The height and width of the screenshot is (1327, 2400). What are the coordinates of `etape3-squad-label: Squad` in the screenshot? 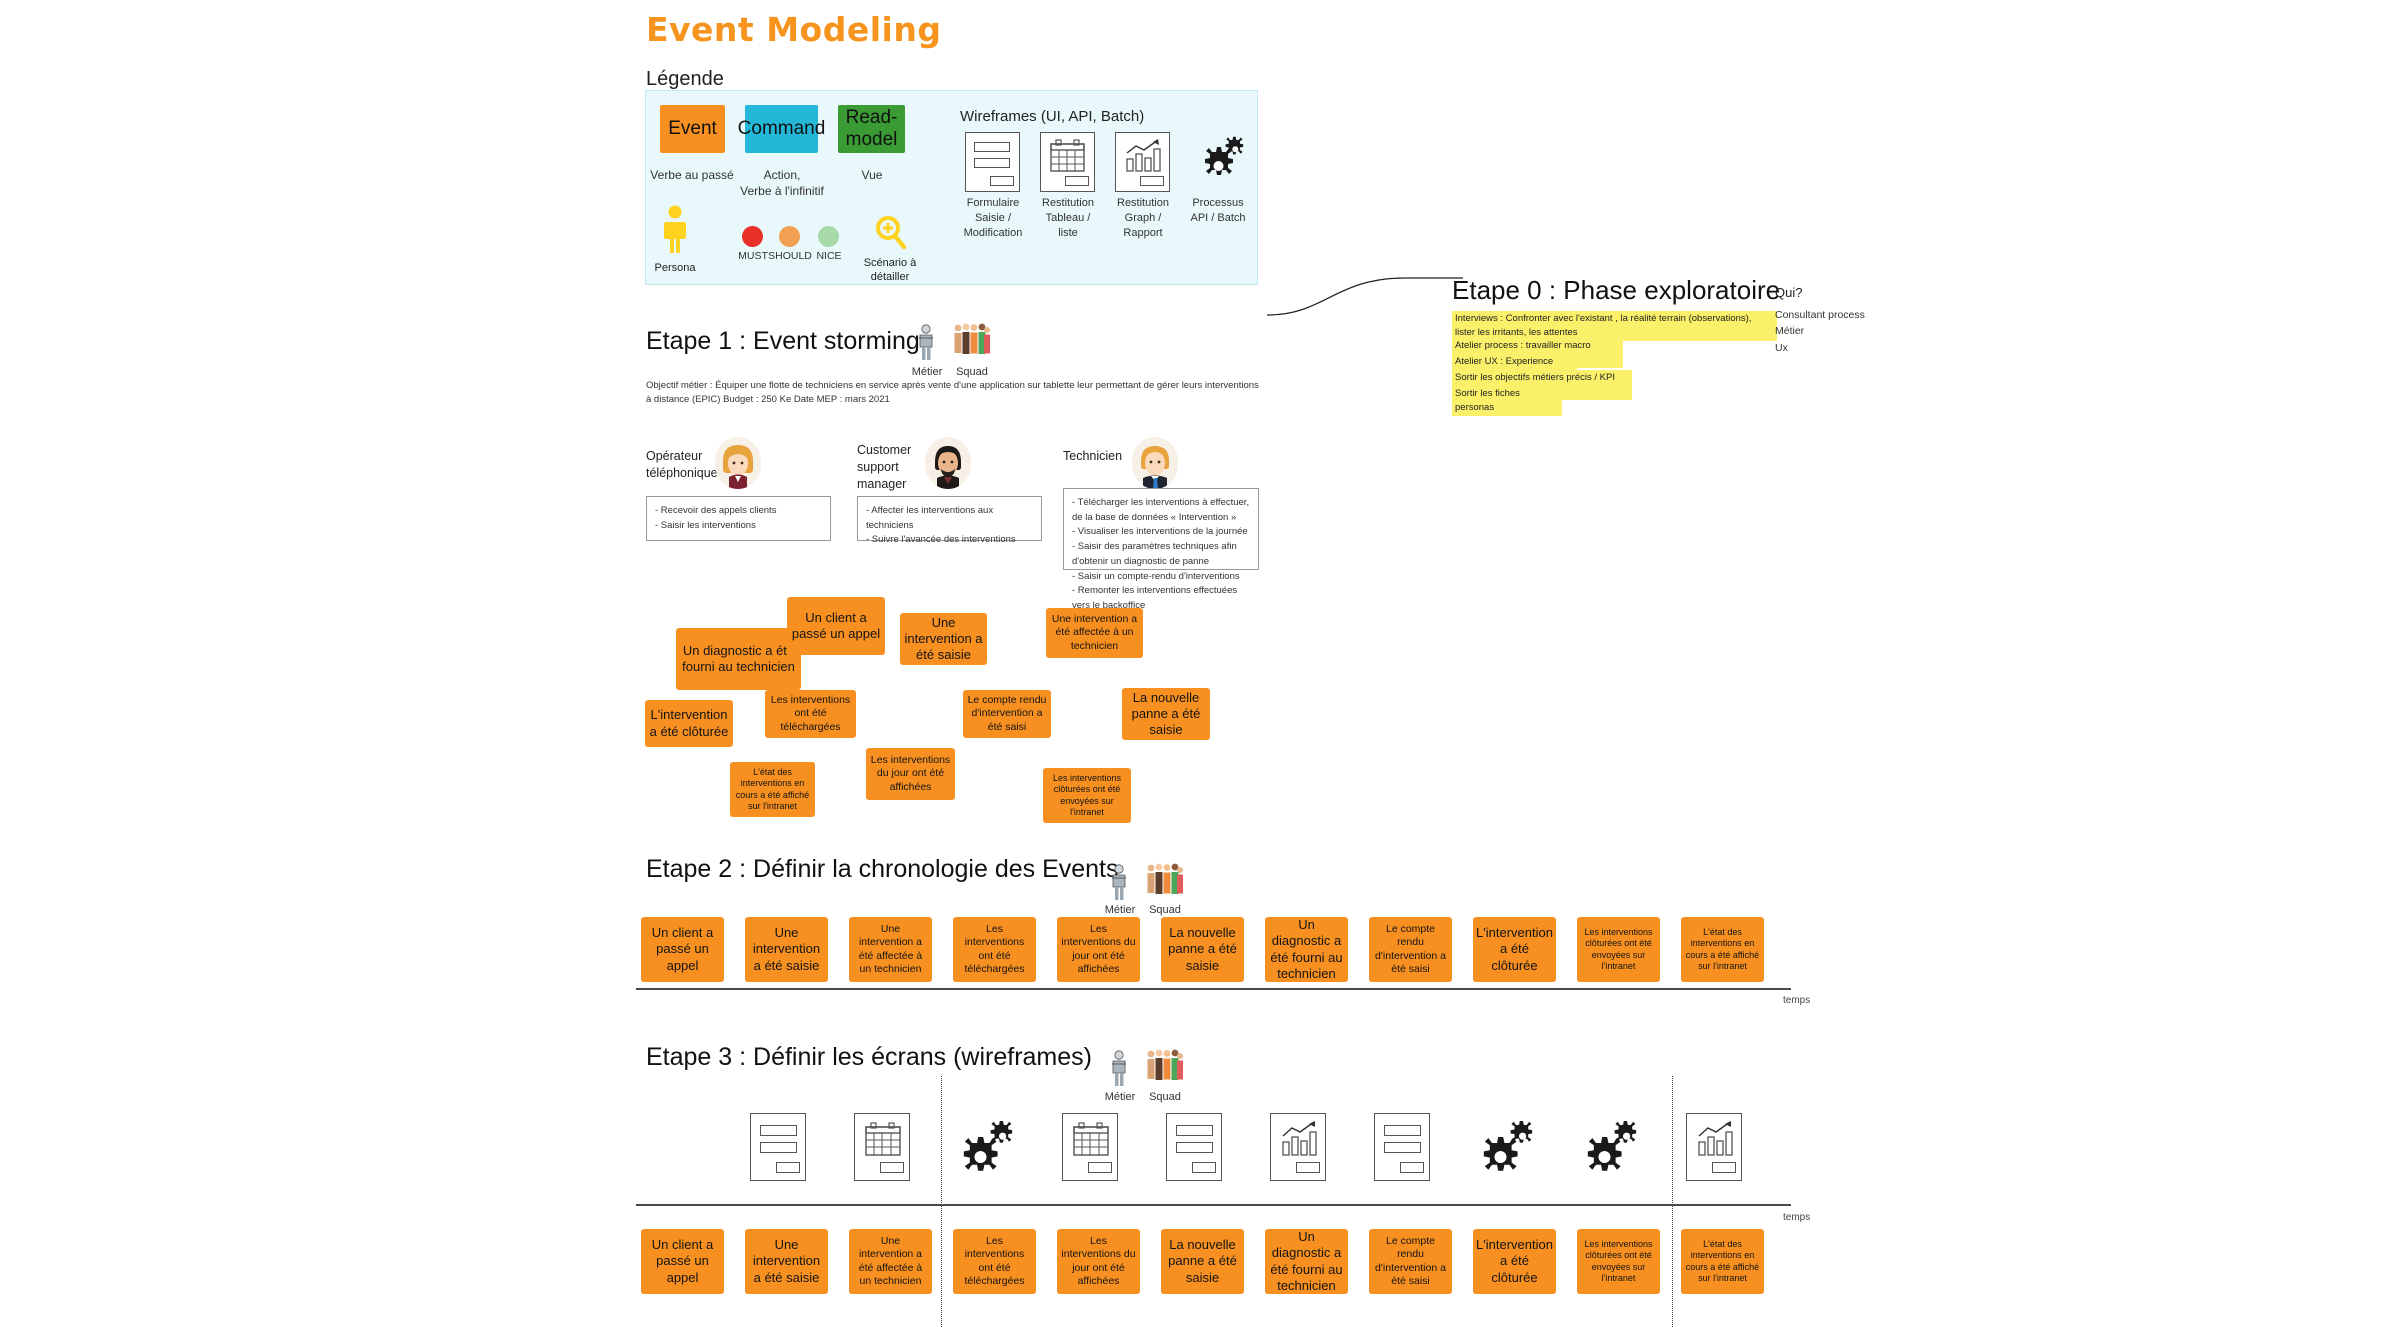 It's located at (1165, 1097).